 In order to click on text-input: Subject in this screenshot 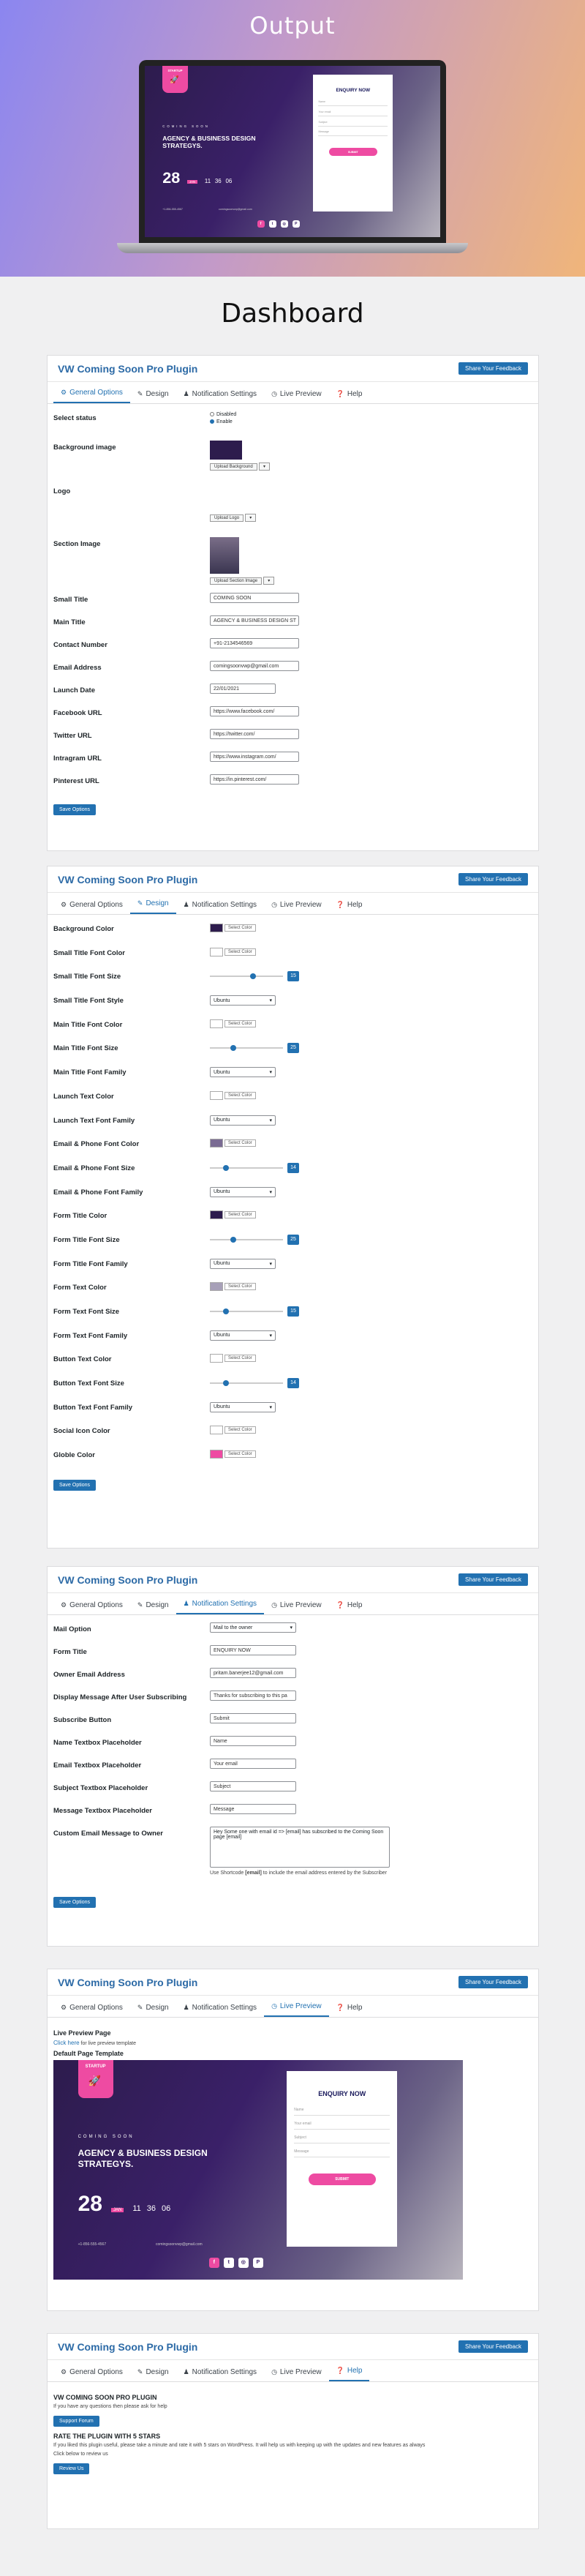, I will do `click(253, 1786)`.